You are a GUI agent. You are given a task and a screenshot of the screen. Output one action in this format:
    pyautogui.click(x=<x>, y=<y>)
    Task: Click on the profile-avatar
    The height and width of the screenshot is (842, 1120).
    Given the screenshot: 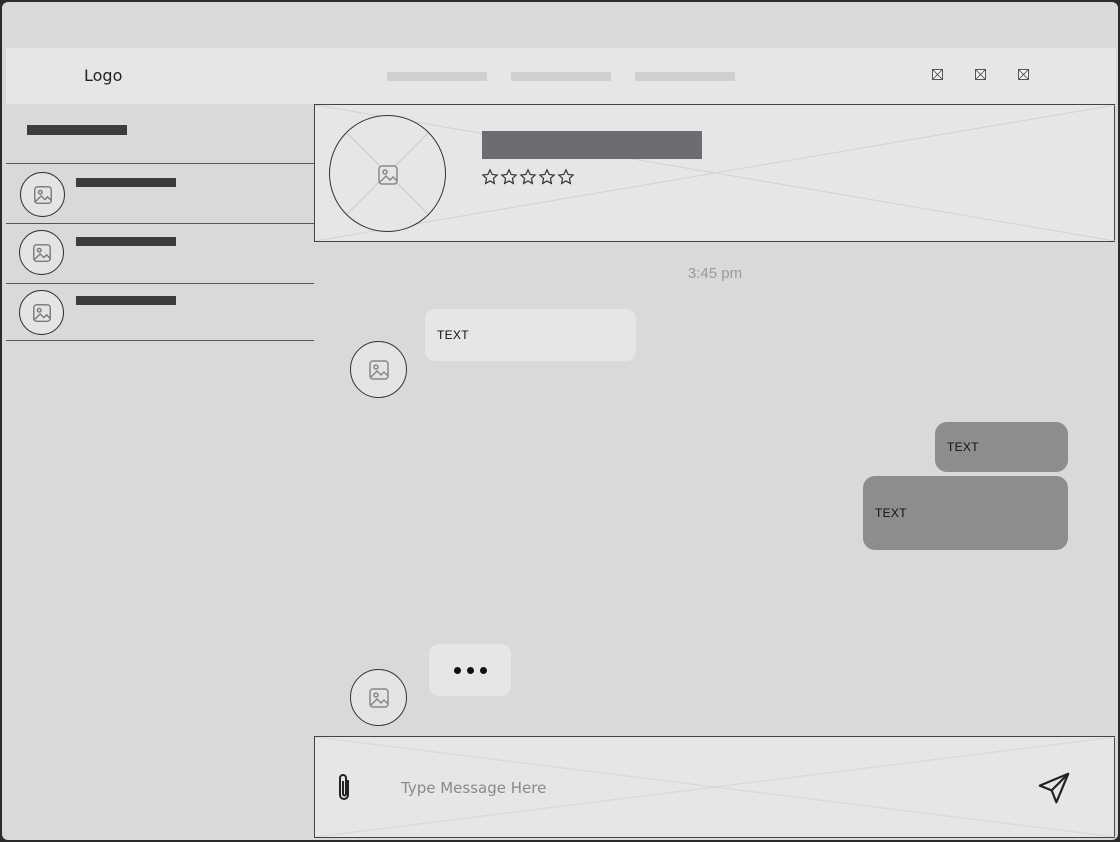 What is the action you would take?
    pyautogui.click(x=387, y=173)
    